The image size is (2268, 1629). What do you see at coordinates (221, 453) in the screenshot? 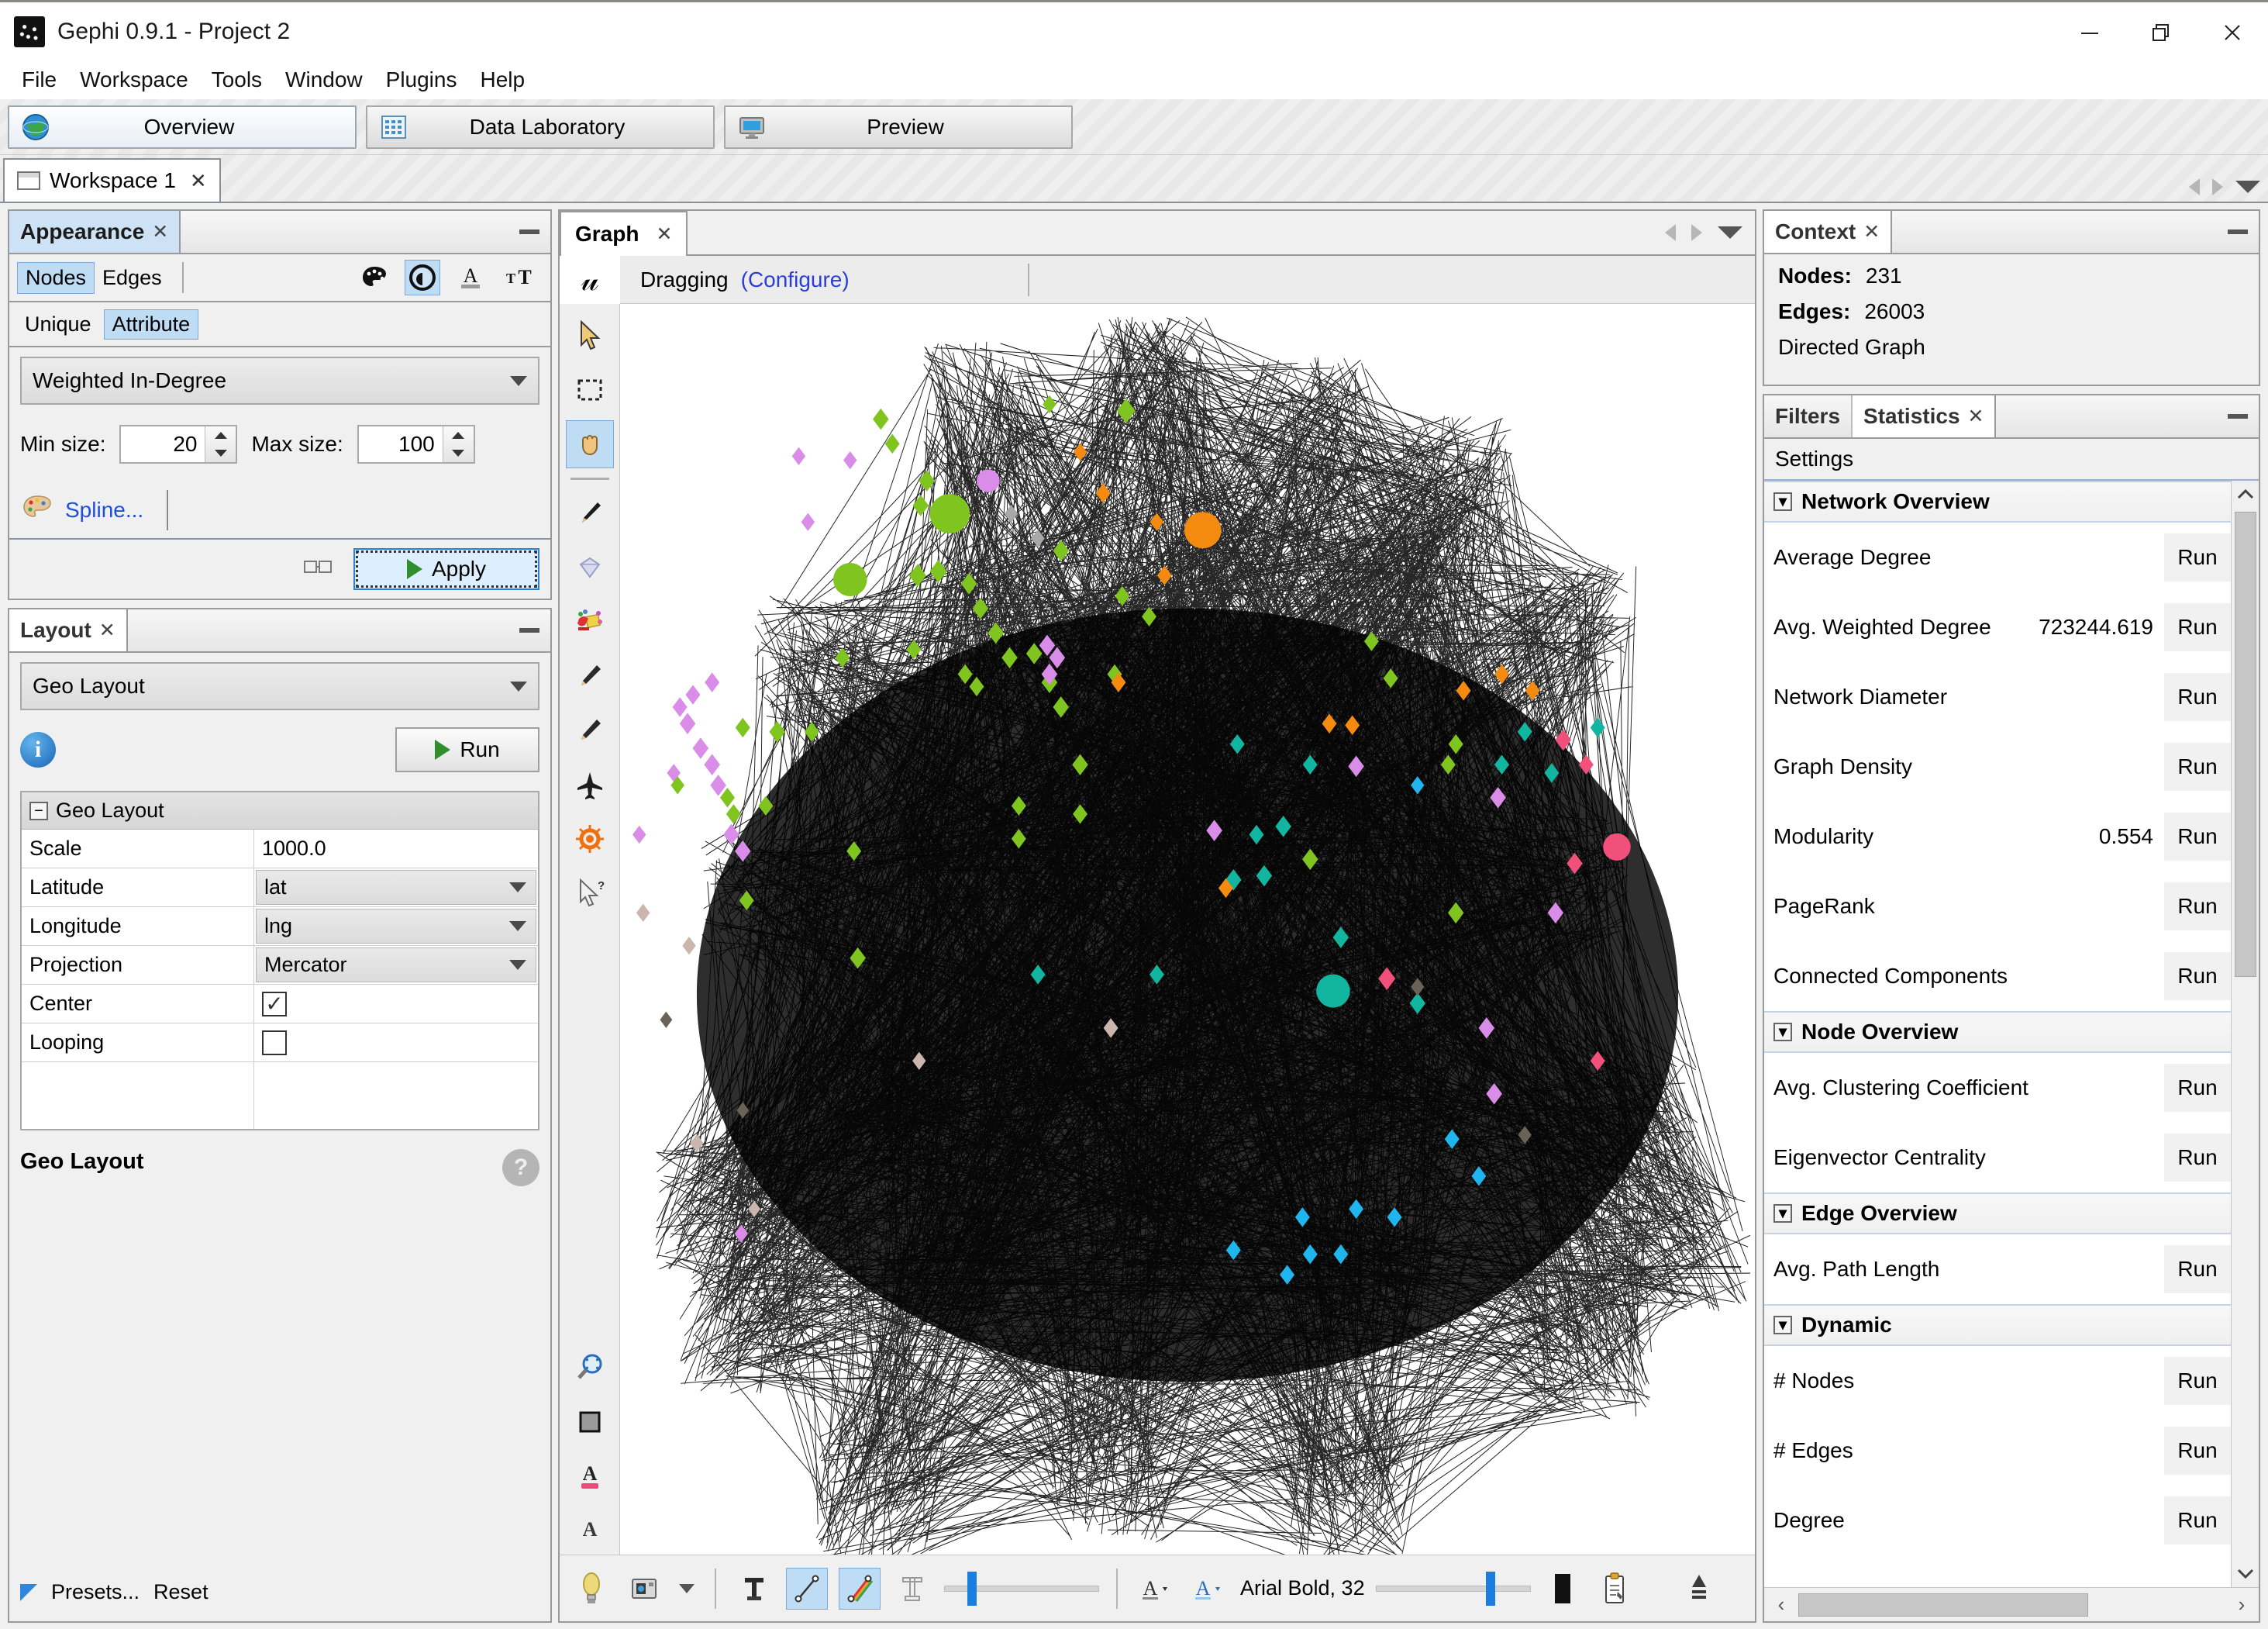
I see `spin-down-icon` at bounding box center [221, 453].